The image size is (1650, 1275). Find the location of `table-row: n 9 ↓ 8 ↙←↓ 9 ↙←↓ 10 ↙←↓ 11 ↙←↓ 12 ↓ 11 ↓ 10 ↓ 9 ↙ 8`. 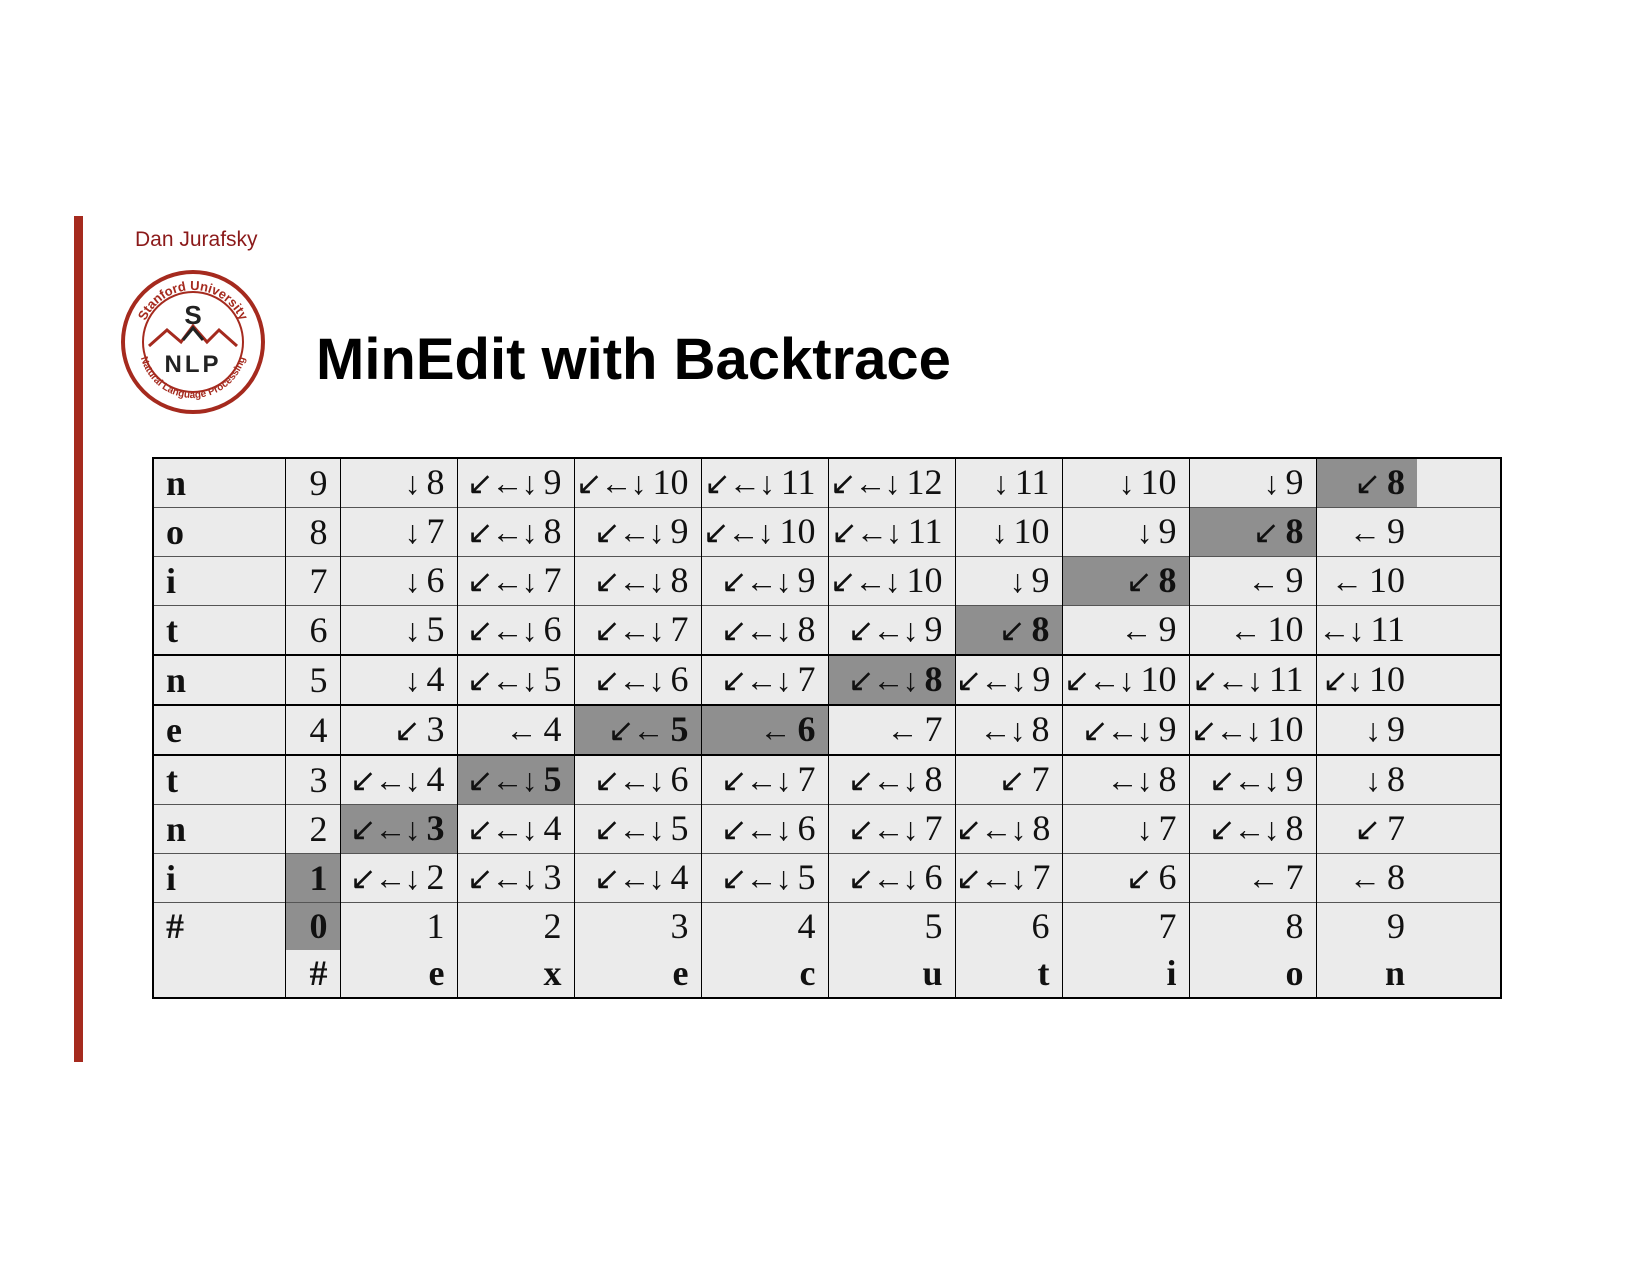

table-row: n 9 ↓ 8 ↙←↓ 9 ↙←↓ 10 ↙←↓ 11 ↙←↓ 12 ↓ 11 ↓ 10 ↓ 9 ↙ 8 is located at coordinates (827, 483).